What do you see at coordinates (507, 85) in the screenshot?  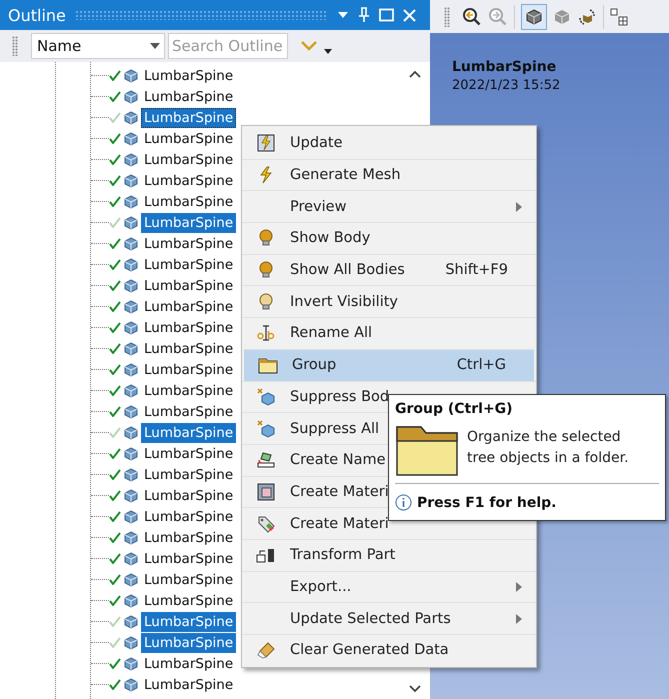 I see `model-date: 2022/1/23 15:52` at bounding box center [507, 85].